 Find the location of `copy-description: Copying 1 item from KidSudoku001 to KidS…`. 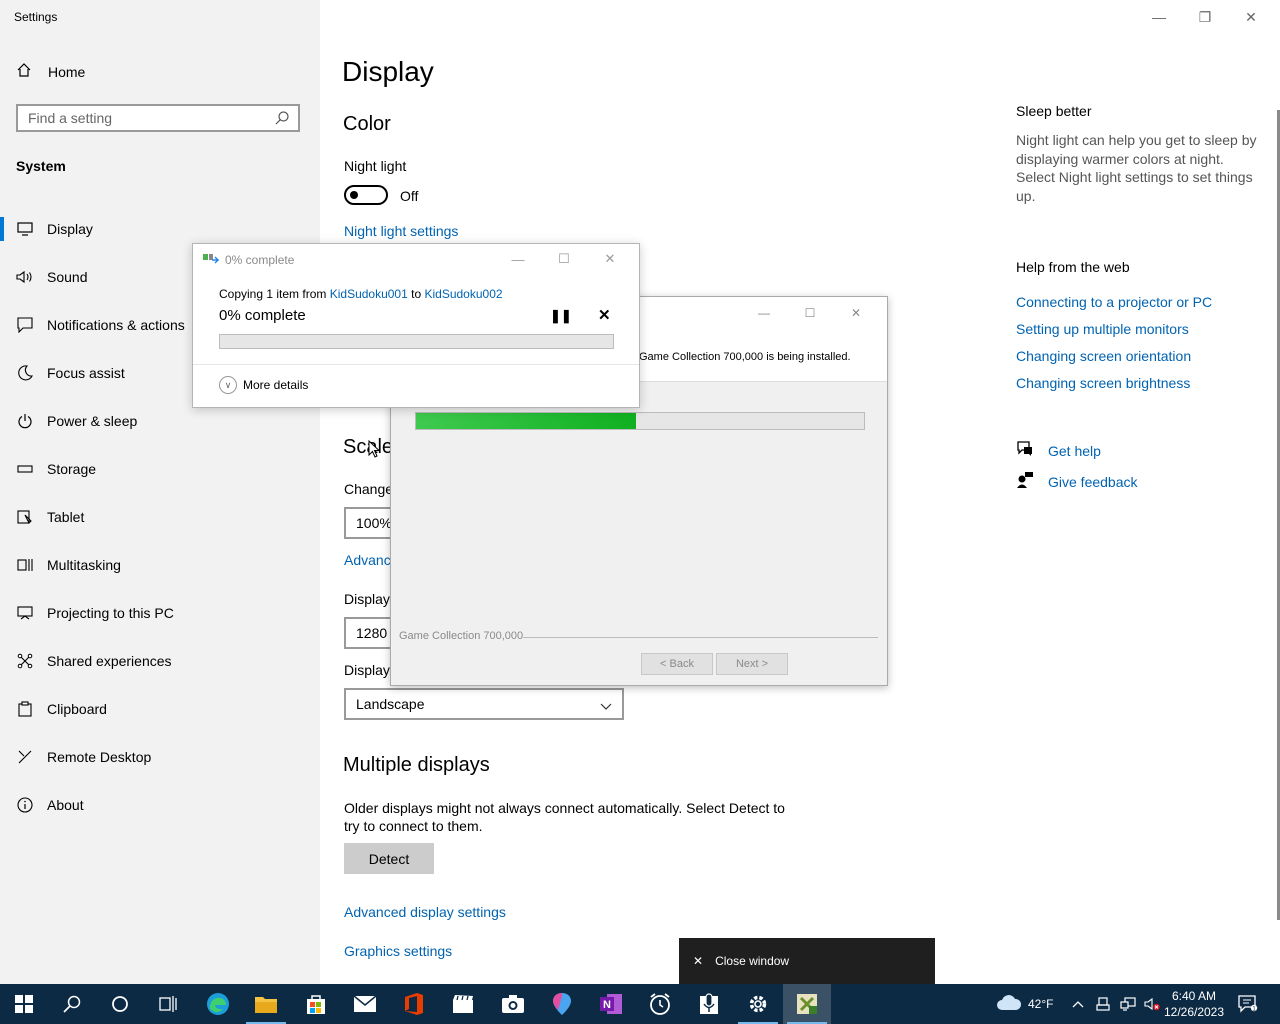

copy-description: Copying 1 item from KidSudoku001 to KidS… is located at coordinates (361, 294).